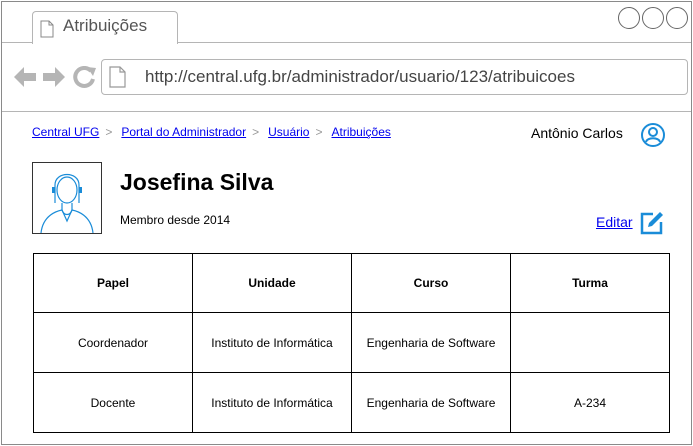 The height and width of the screenshot is (446, 693). I want to click on page-icon, so click(117, 77).